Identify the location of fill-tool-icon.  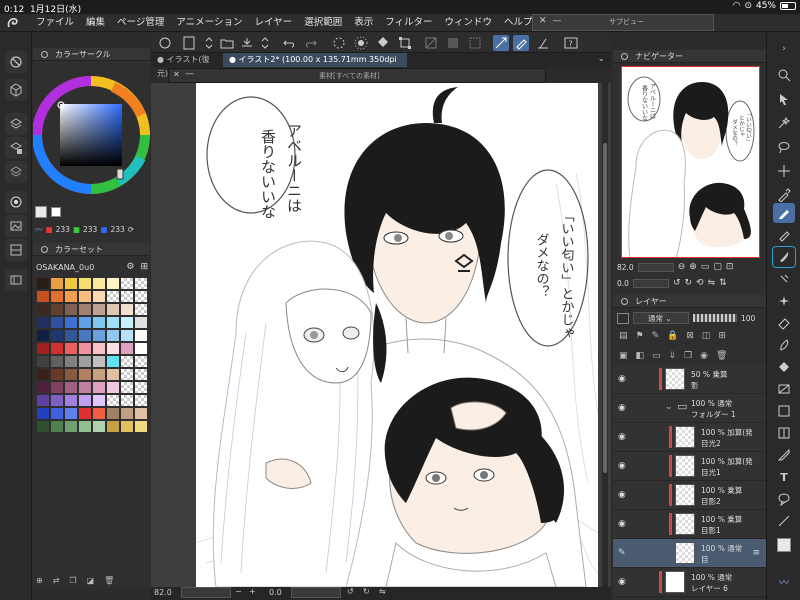
(784, 367).